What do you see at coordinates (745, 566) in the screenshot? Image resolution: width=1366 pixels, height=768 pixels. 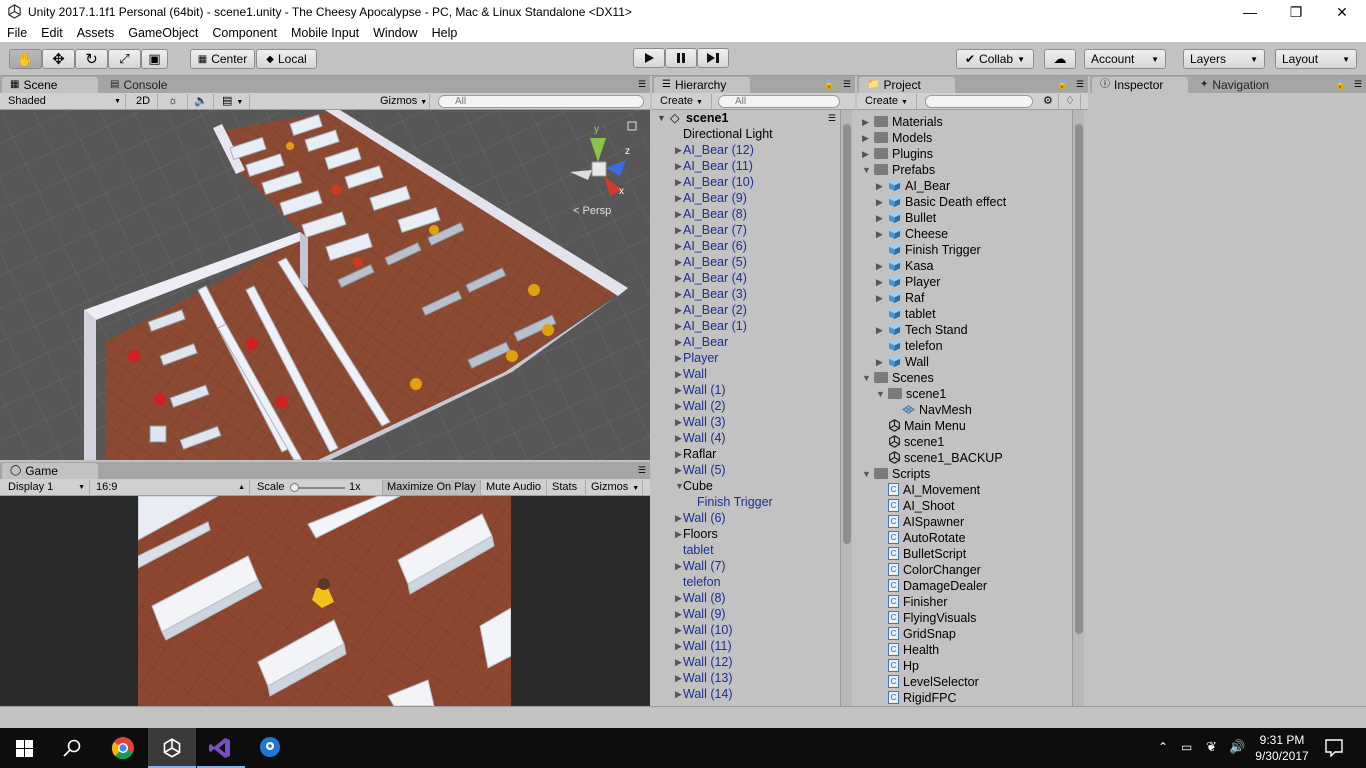 I see `hierarchy-item: ▶ Wall (7)` at bounding box center [745, 566].